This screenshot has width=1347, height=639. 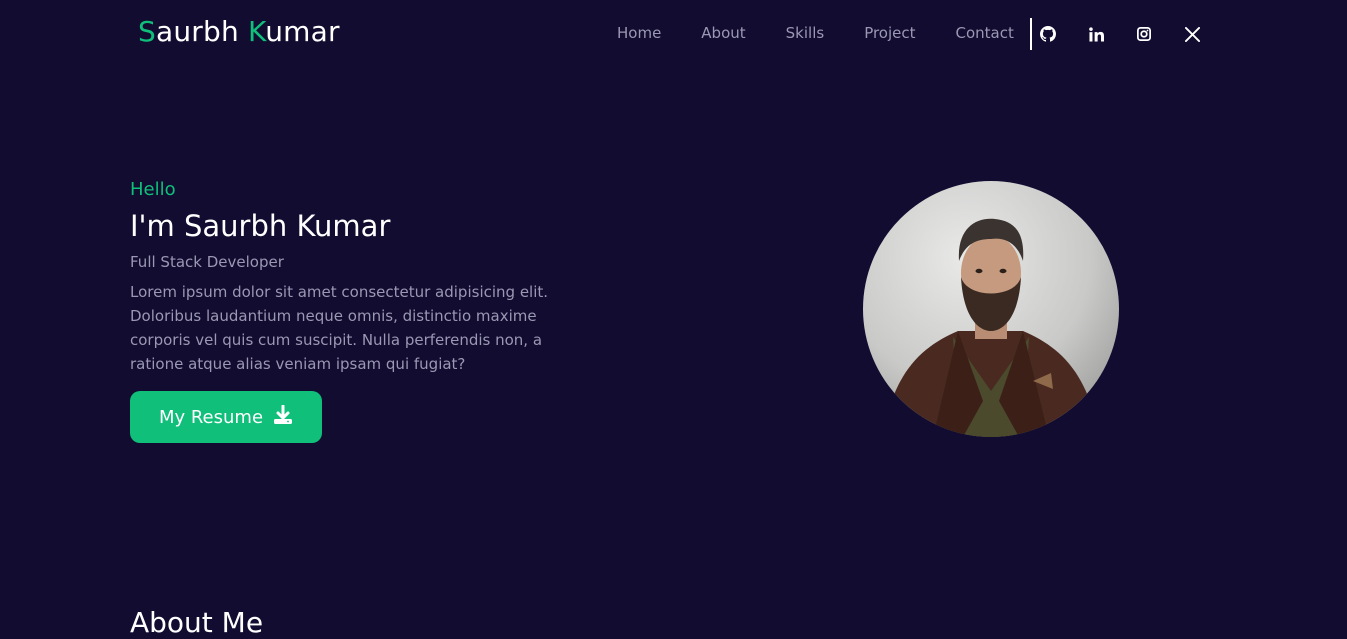 What do you see at coordinates (985, 33) in the screenshot?
I see `nav-item-contact: Contact` at bounding box center [985, 33].